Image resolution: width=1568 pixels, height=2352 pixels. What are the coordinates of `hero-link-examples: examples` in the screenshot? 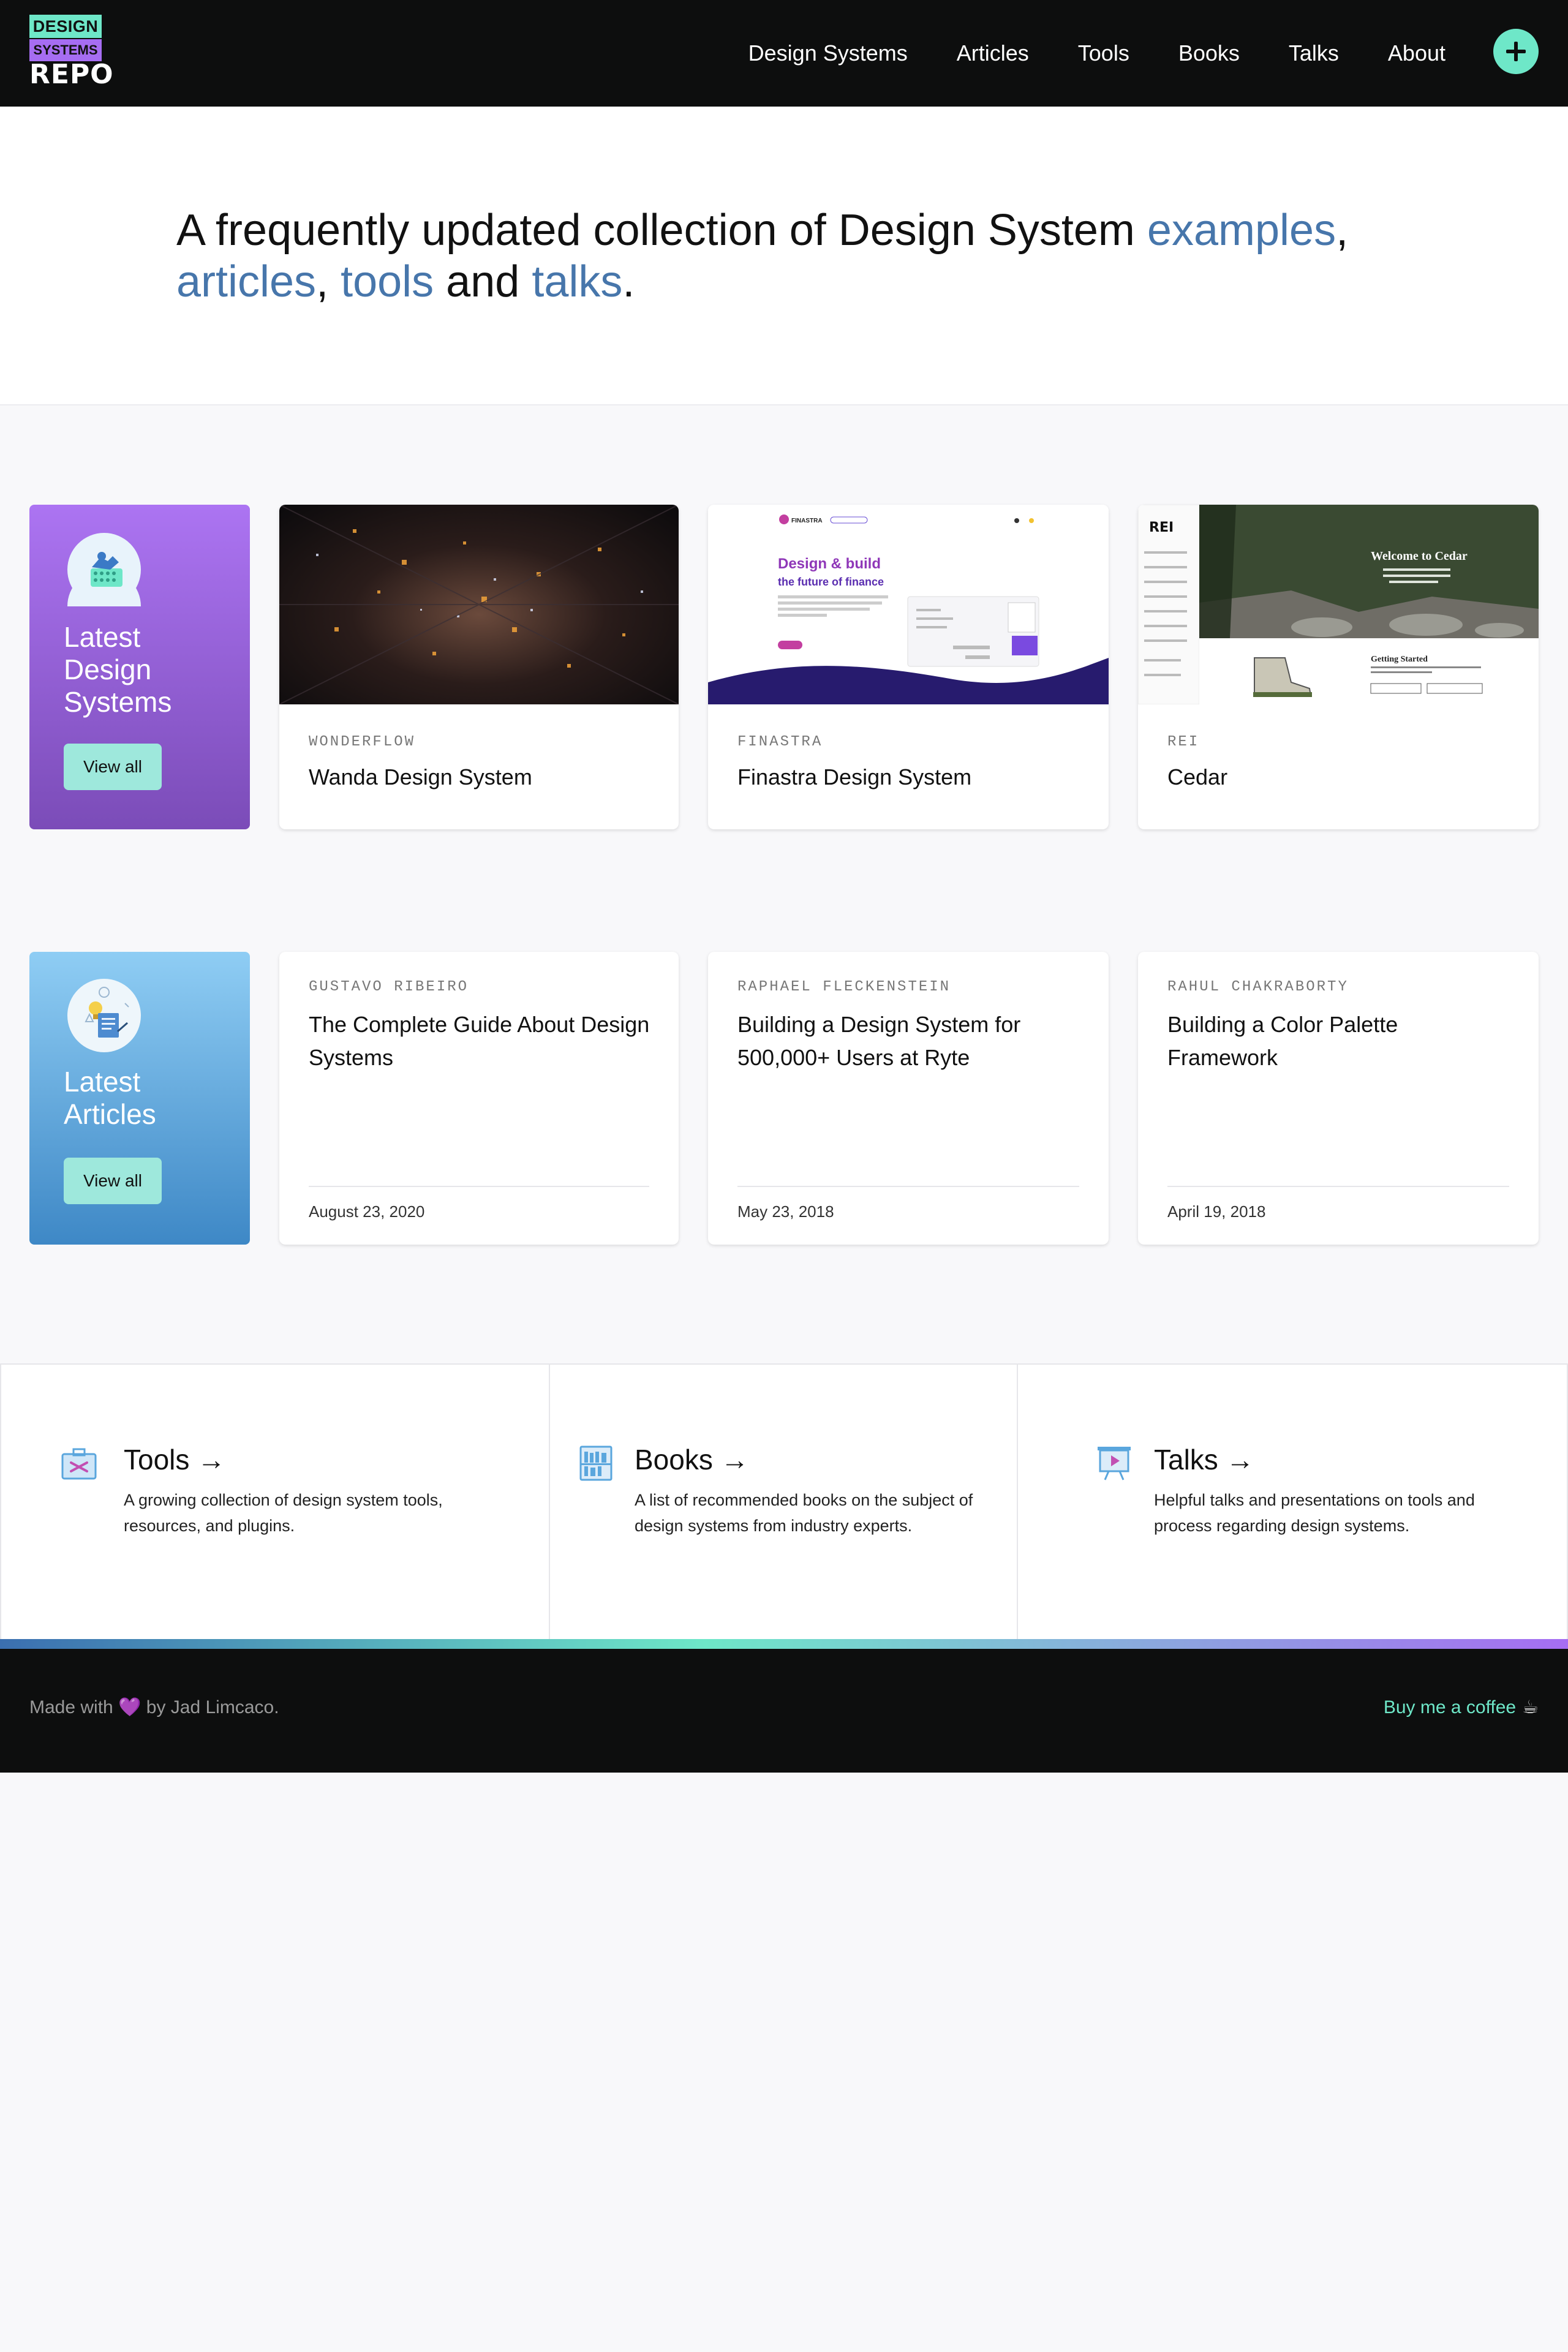 It's located at (1241, 230).